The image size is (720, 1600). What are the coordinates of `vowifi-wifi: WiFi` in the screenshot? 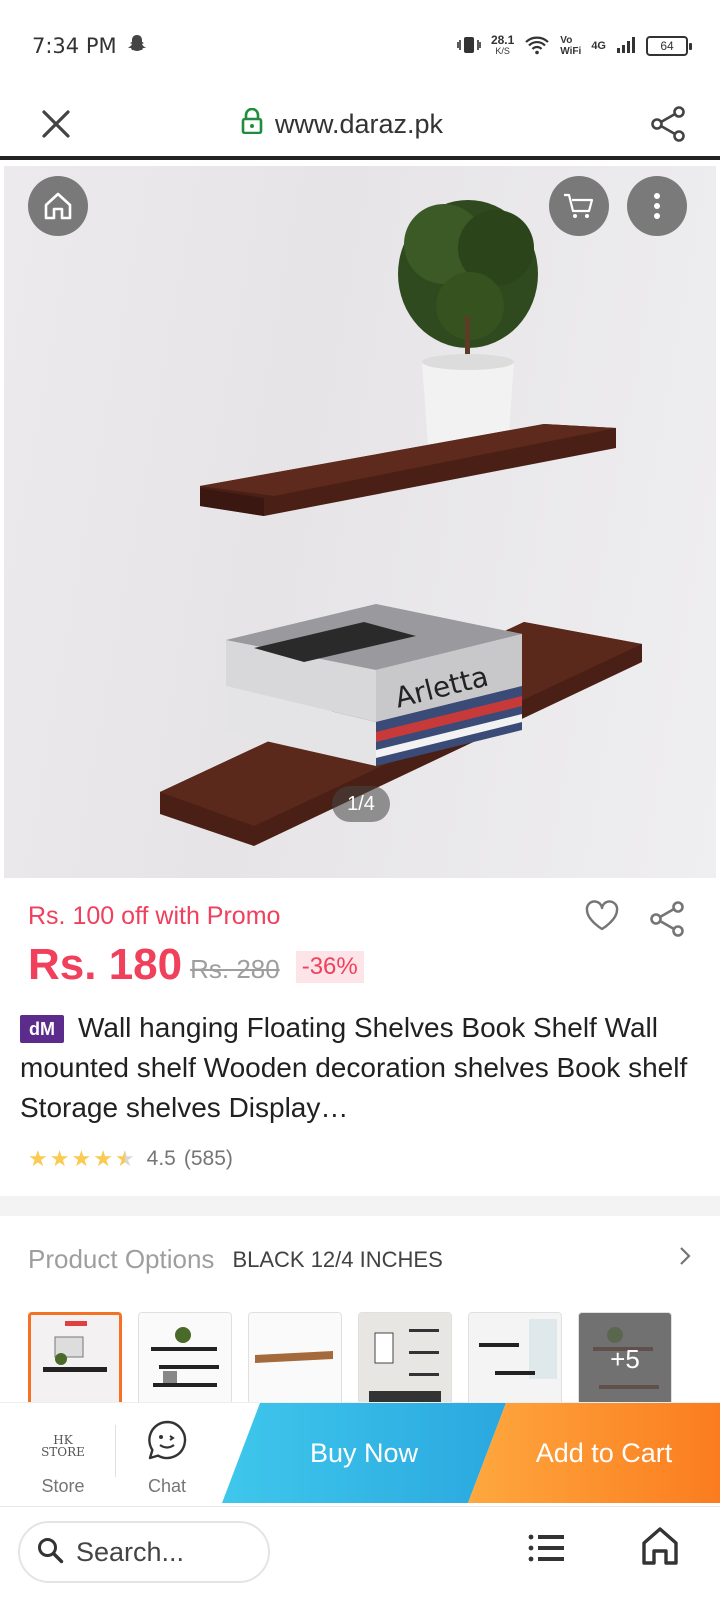 It's located at (571, 51).